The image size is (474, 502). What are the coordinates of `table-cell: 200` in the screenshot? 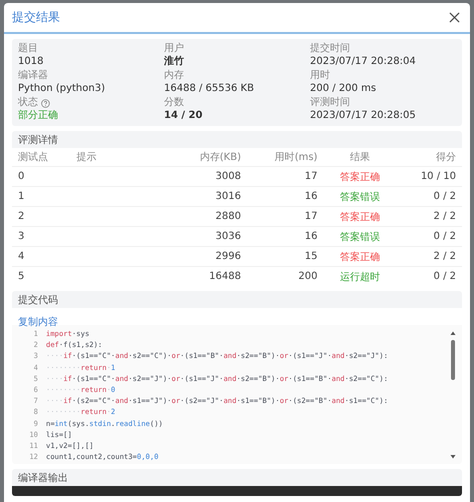 It's located at (308, 276).